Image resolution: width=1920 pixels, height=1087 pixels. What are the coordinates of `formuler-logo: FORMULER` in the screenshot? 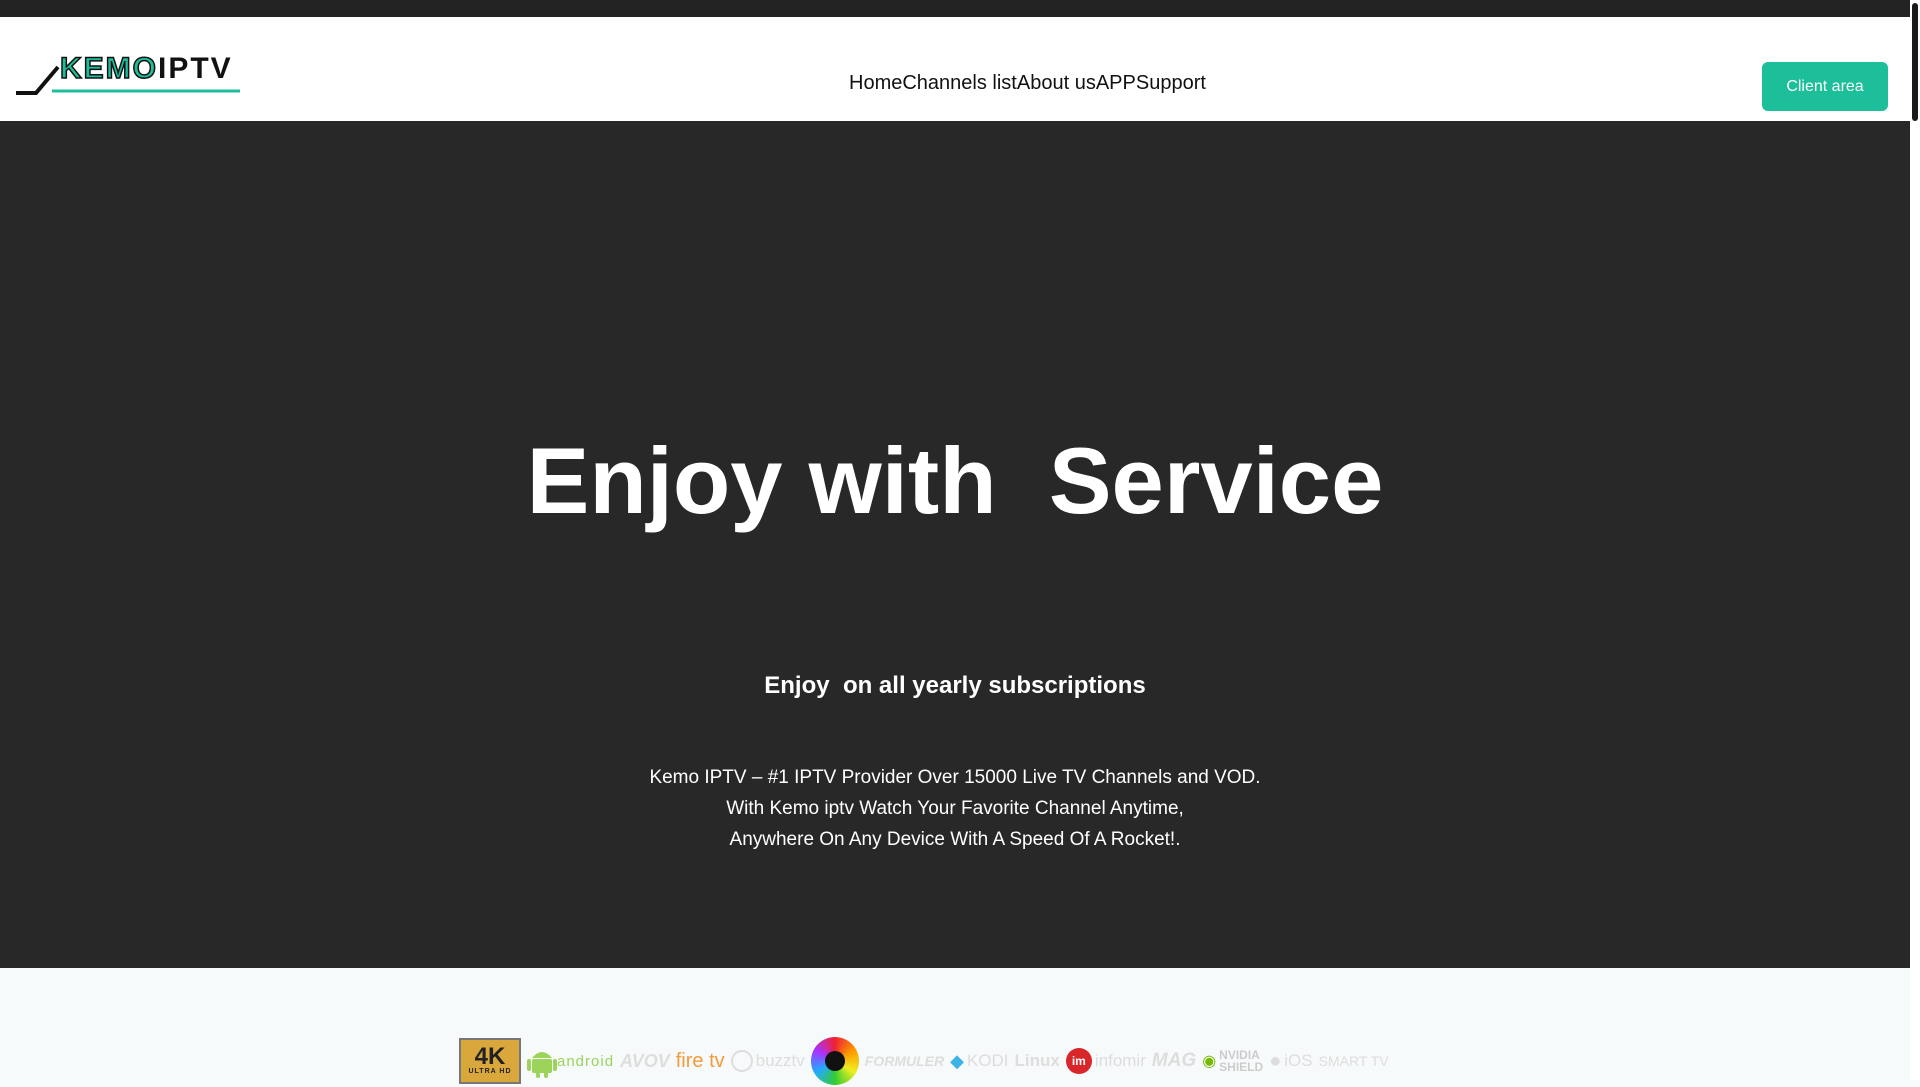 It's located at (904, 1061).